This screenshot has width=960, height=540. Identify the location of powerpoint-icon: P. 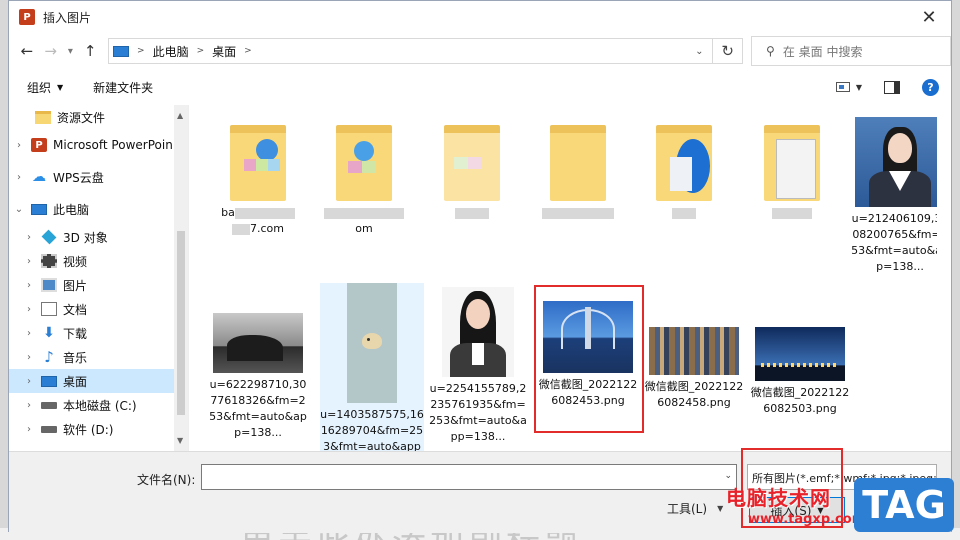
(39, 145).